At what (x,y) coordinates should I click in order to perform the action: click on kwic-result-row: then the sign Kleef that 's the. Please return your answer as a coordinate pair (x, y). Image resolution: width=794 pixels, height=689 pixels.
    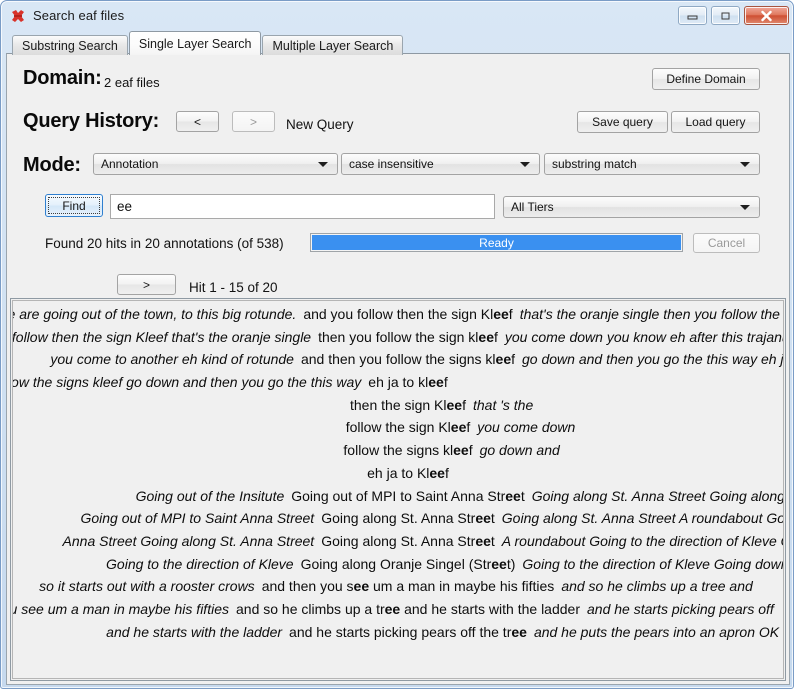
    Looking at the image, I should click on (398, 405).